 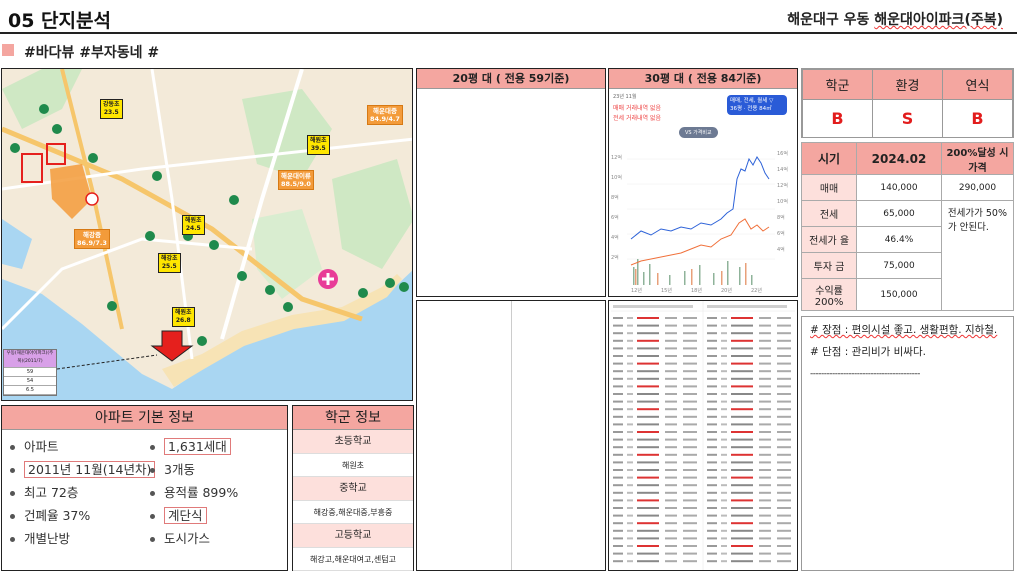 I want to click on apt-built: 2011년 11월(14년차), so click(x=83, y=468).